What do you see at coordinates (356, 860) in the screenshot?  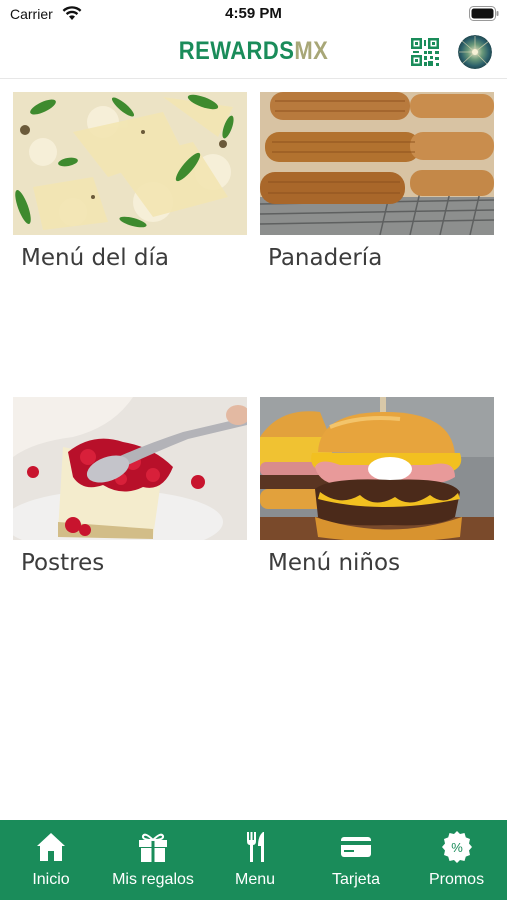 I see `tab-tarjeta: Tarjeta` at bounding box center [356, 860].